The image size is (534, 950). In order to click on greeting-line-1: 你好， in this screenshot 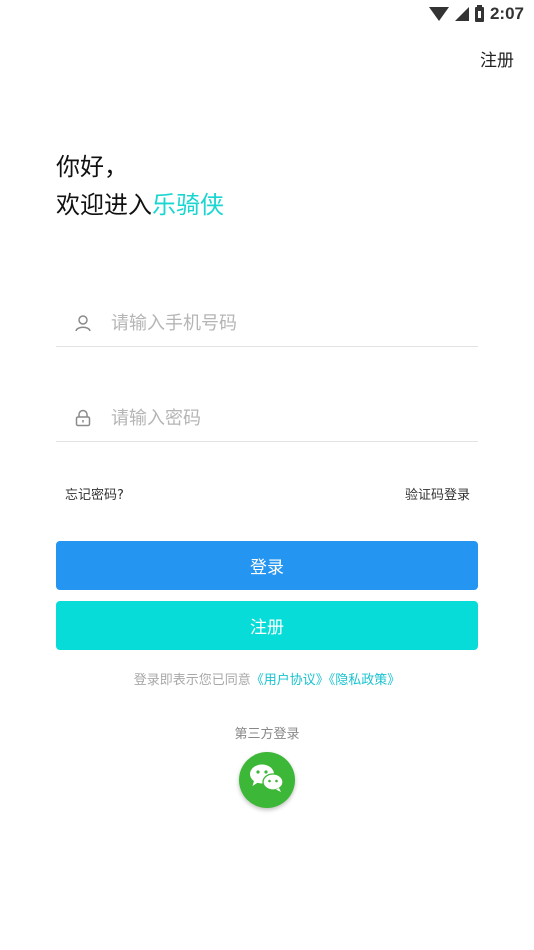, I will do `click(92, 167)`.